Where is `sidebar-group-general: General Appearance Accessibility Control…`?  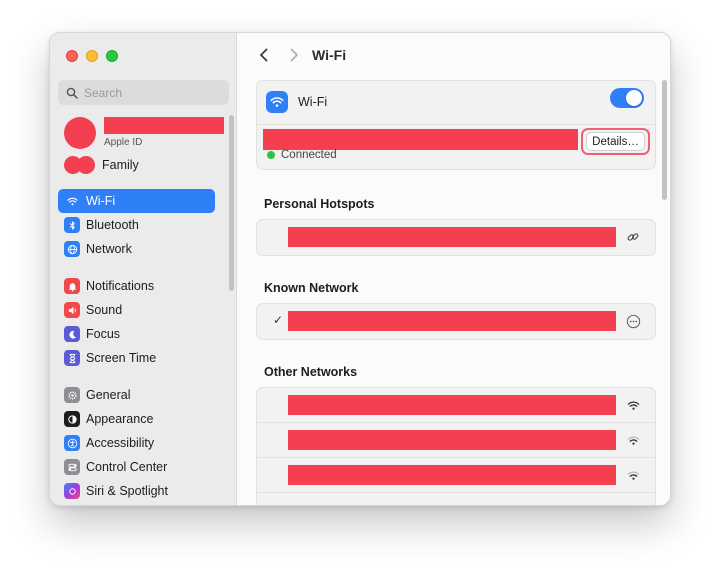 sidebar-group-general: General Appearance Accessibility Control… is located at coordinates (136, 443).